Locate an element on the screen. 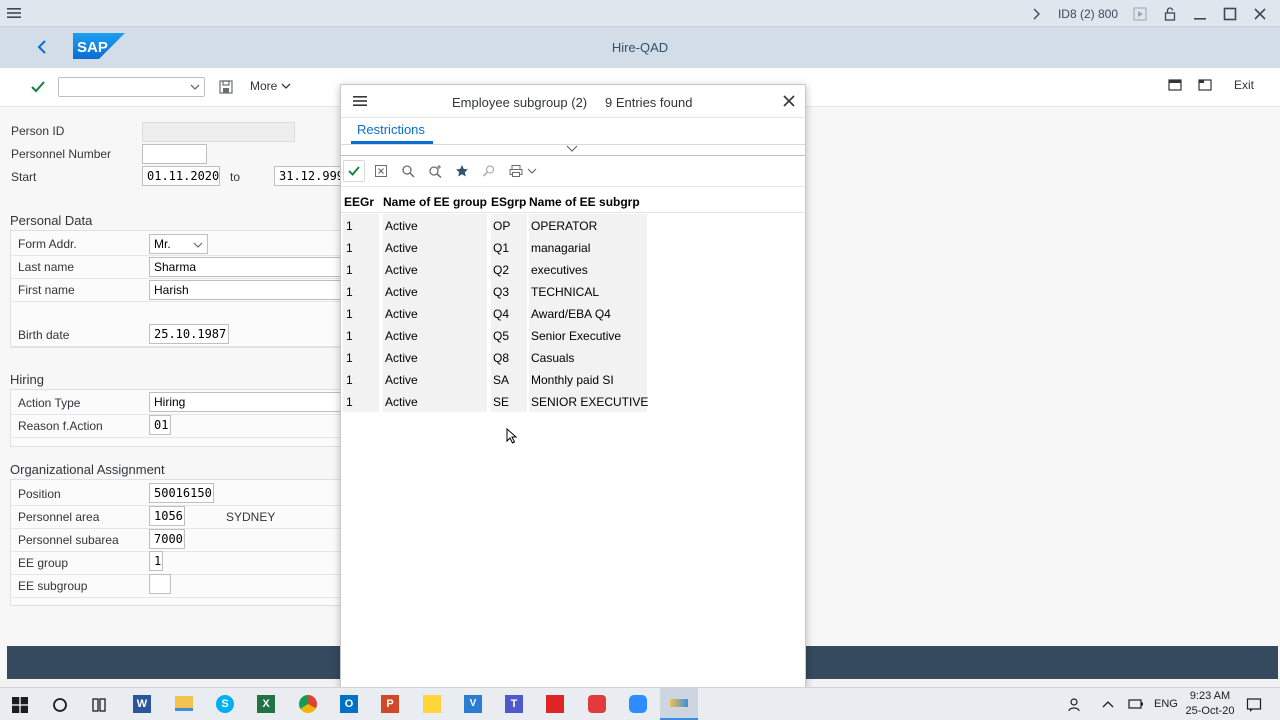 The image size is (1280, 720). personnel-area-label: Personnel area is located at coordinates (59, 517).